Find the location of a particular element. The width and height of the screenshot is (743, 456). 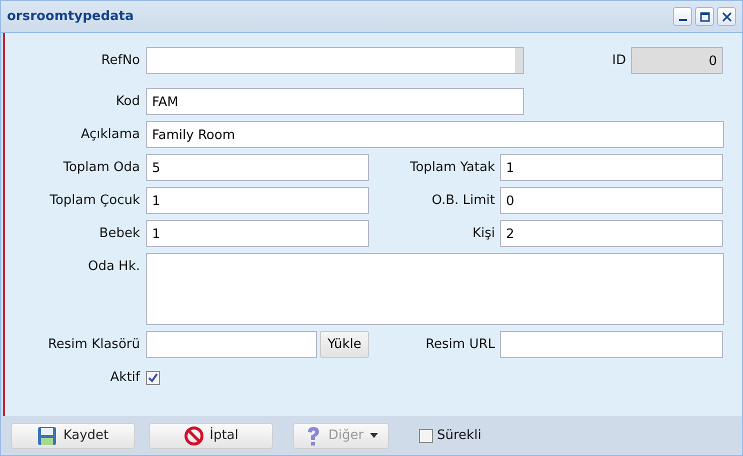

minimize-button is located at coordinates (682, 16).